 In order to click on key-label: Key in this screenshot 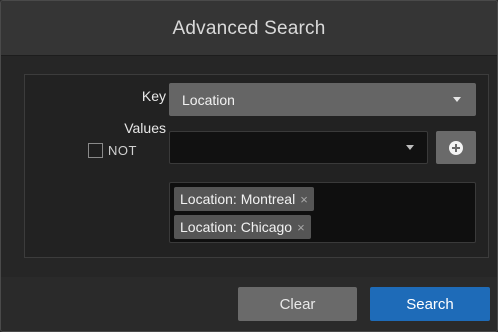, I will do `click(153, 96)`.